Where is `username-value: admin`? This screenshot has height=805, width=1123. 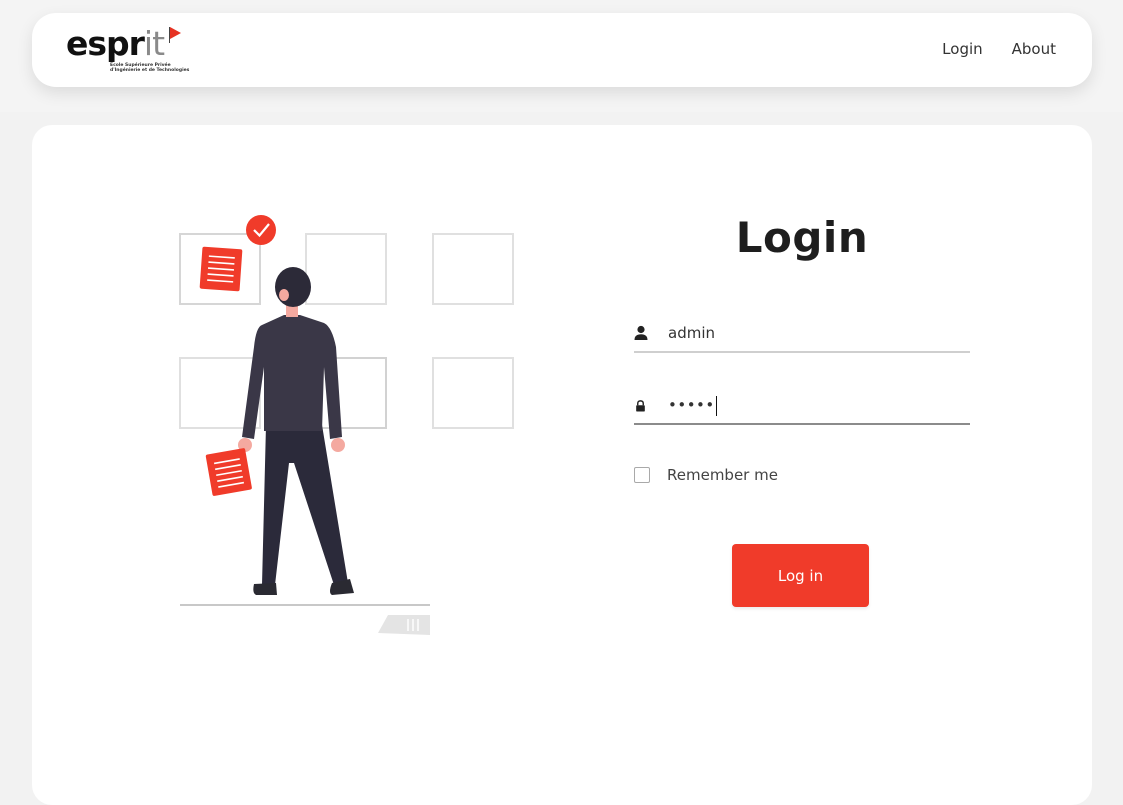 username-value: admin is located at coordinates (691, 333).